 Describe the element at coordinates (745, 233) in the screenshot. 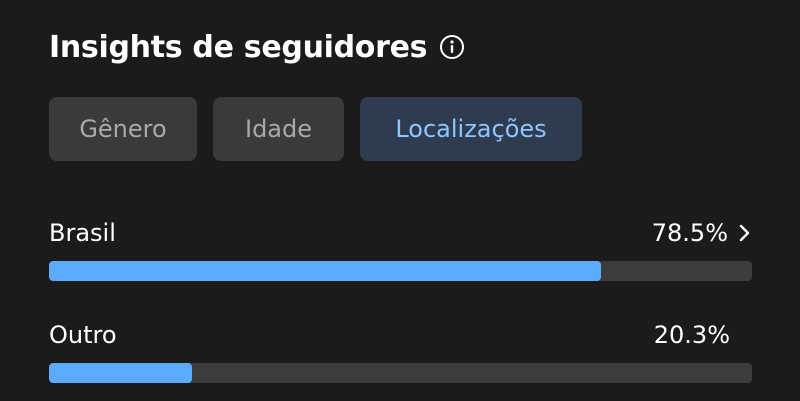

I see `chevron-right-icon` at that location.